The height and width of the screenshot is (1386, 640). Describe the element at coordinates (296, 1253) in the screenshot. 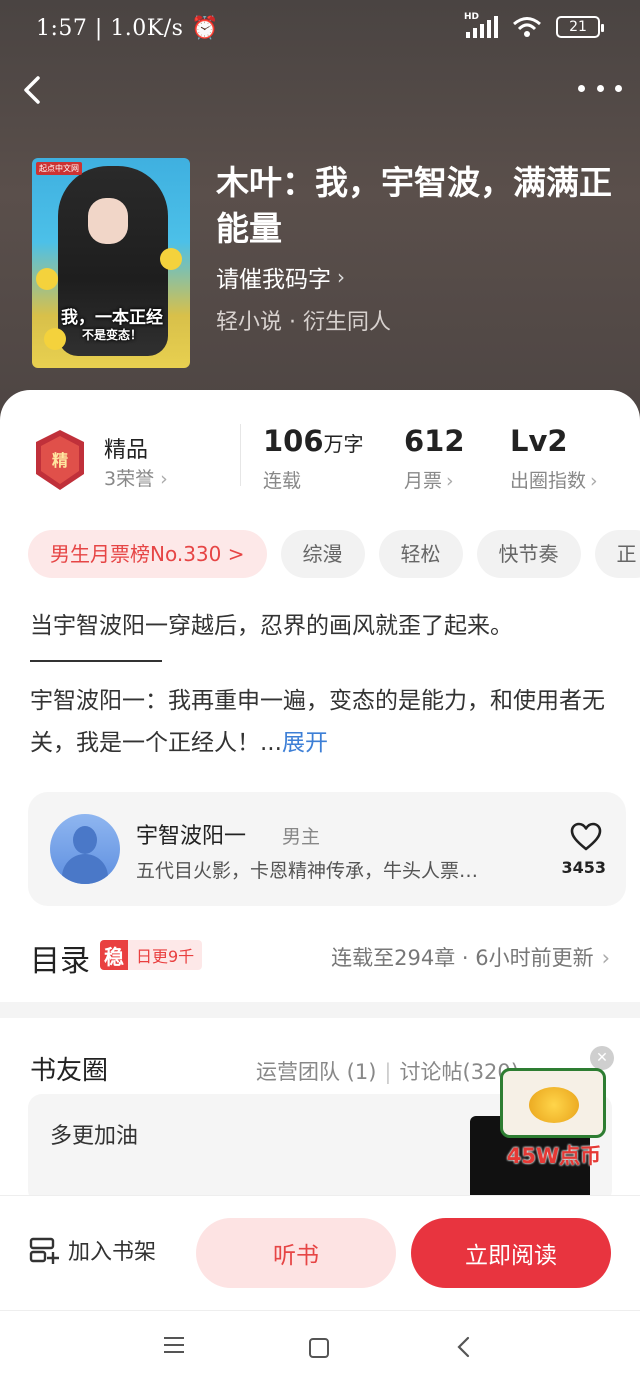

I see `listen-button: 听书` at that location.